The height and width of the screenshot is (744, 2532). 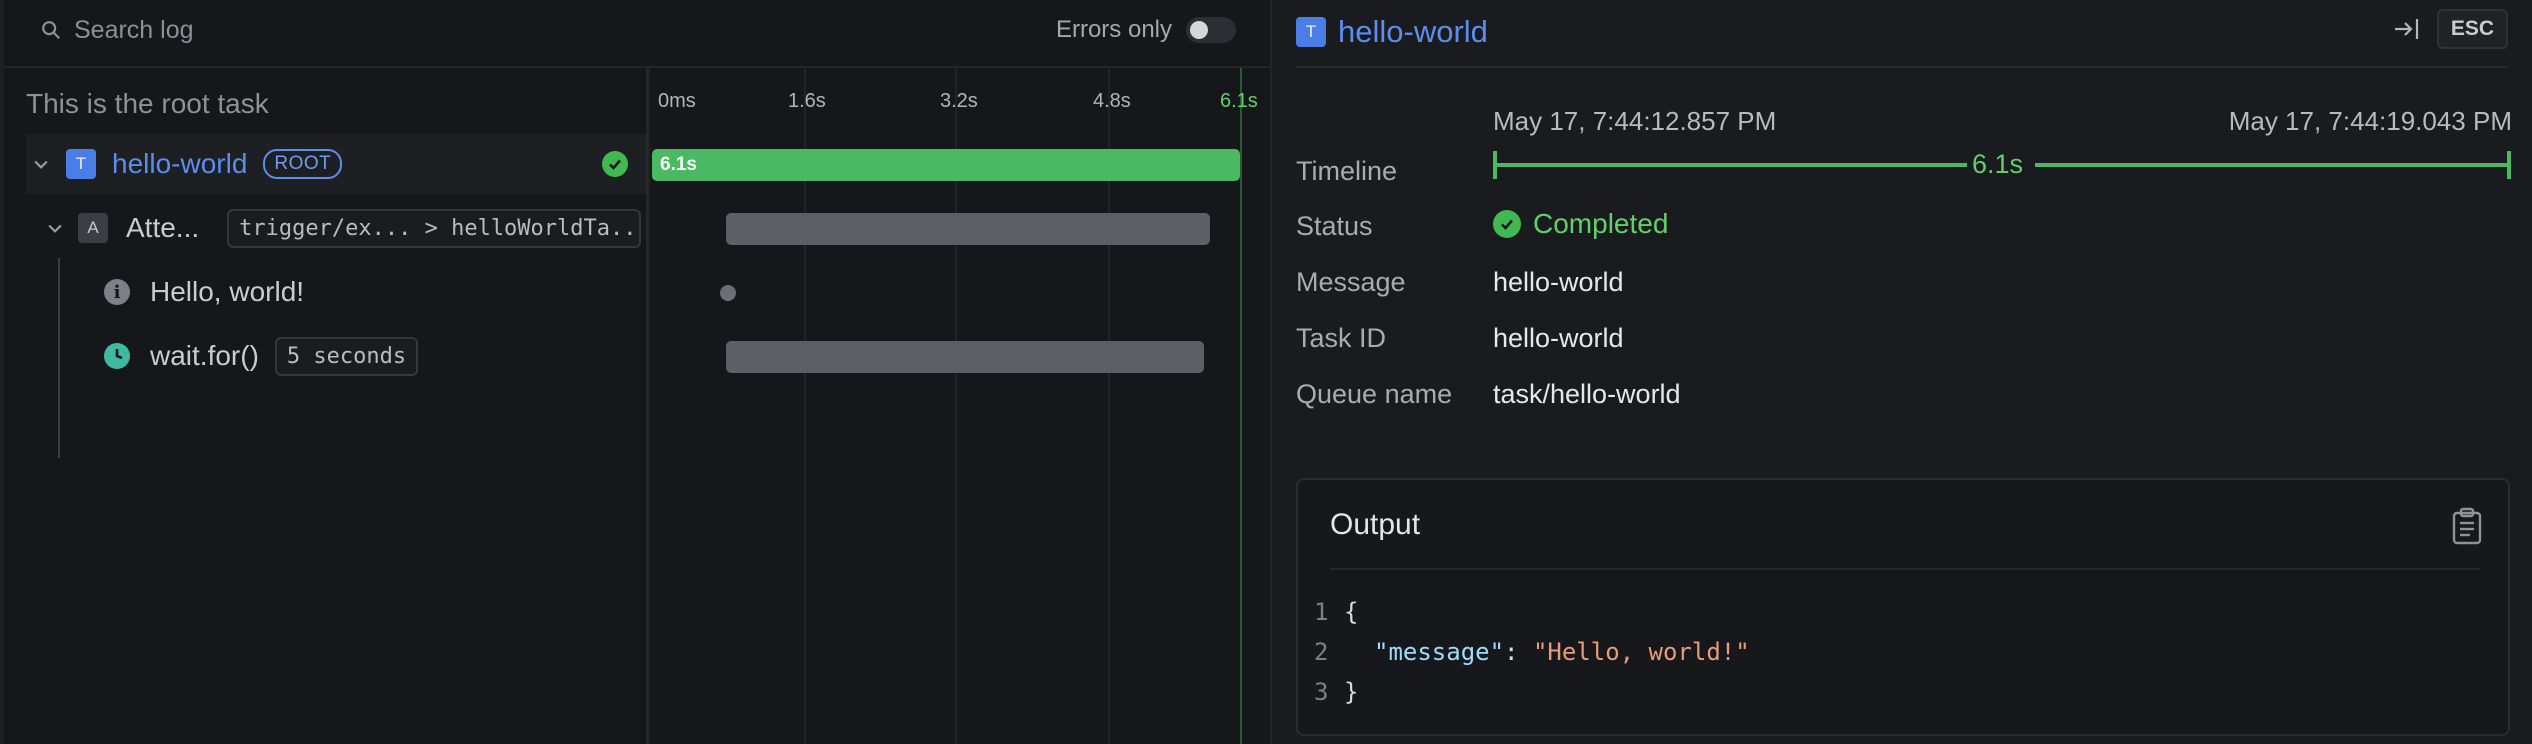 What do you see at coordinates (227, 291) in the screenshot?
I see `log-message: Hello, world!` at bounding box center [227, 291].